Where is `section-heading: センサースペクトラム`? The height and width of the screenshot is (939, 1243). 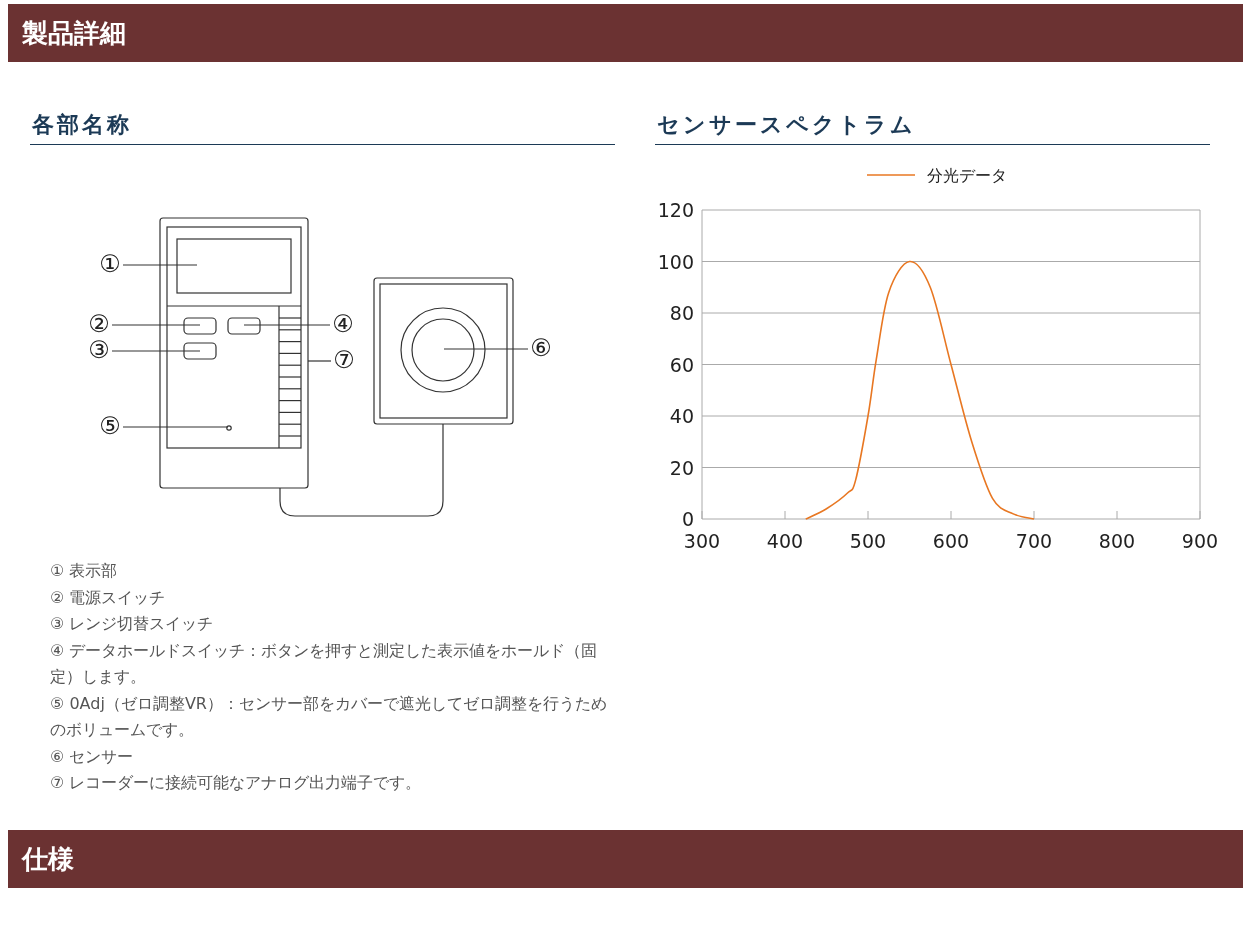
section-heading: センサースペクトラム is located at coordinates (932, 127).